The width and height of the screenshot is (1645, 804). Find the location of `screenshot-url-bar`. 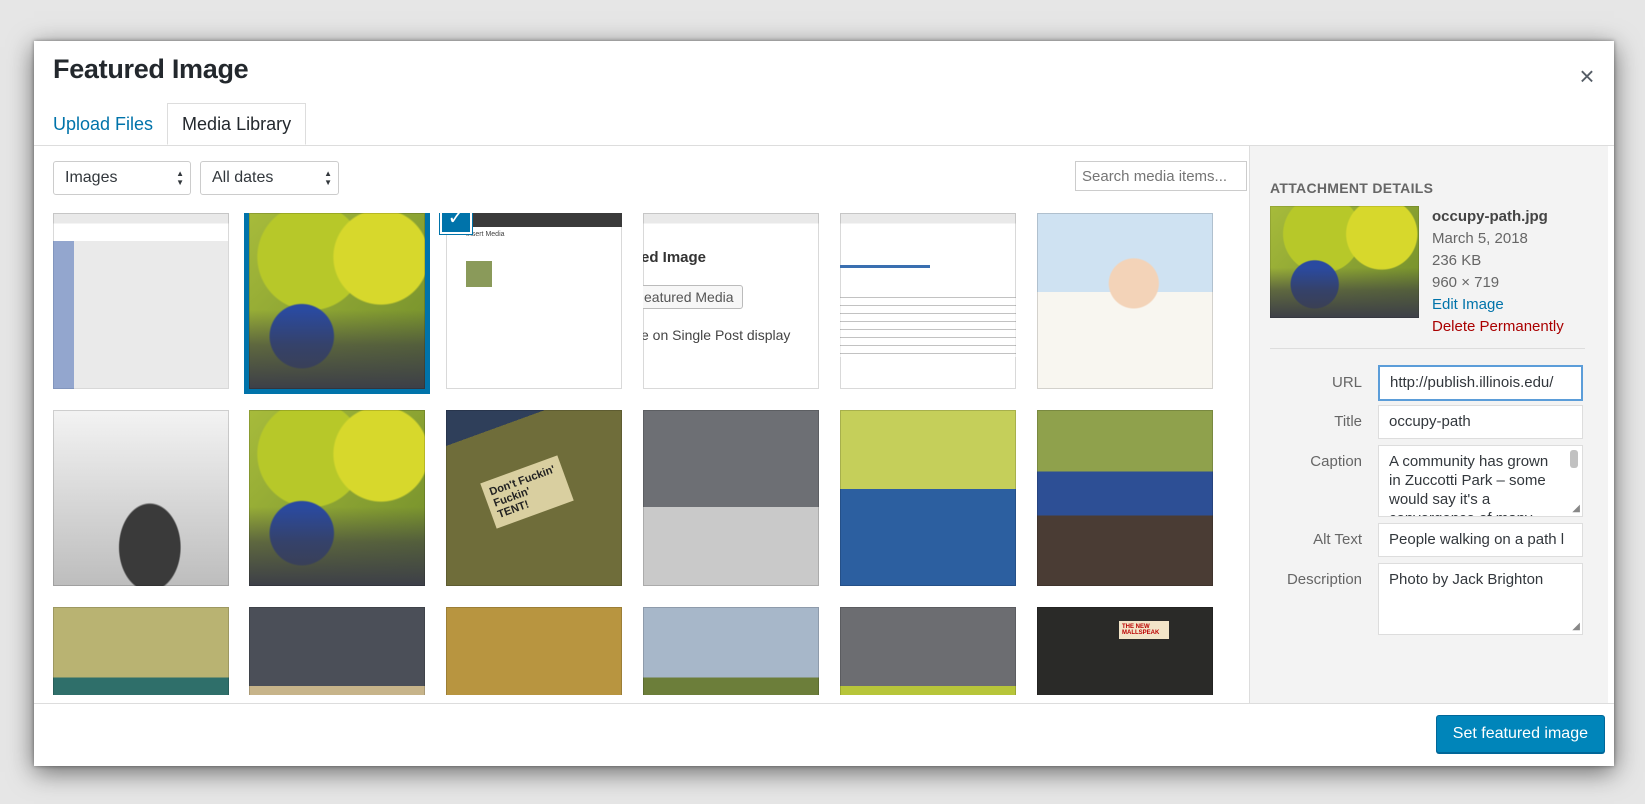

screenshot-url-bar is located at coordinates (885, 266).